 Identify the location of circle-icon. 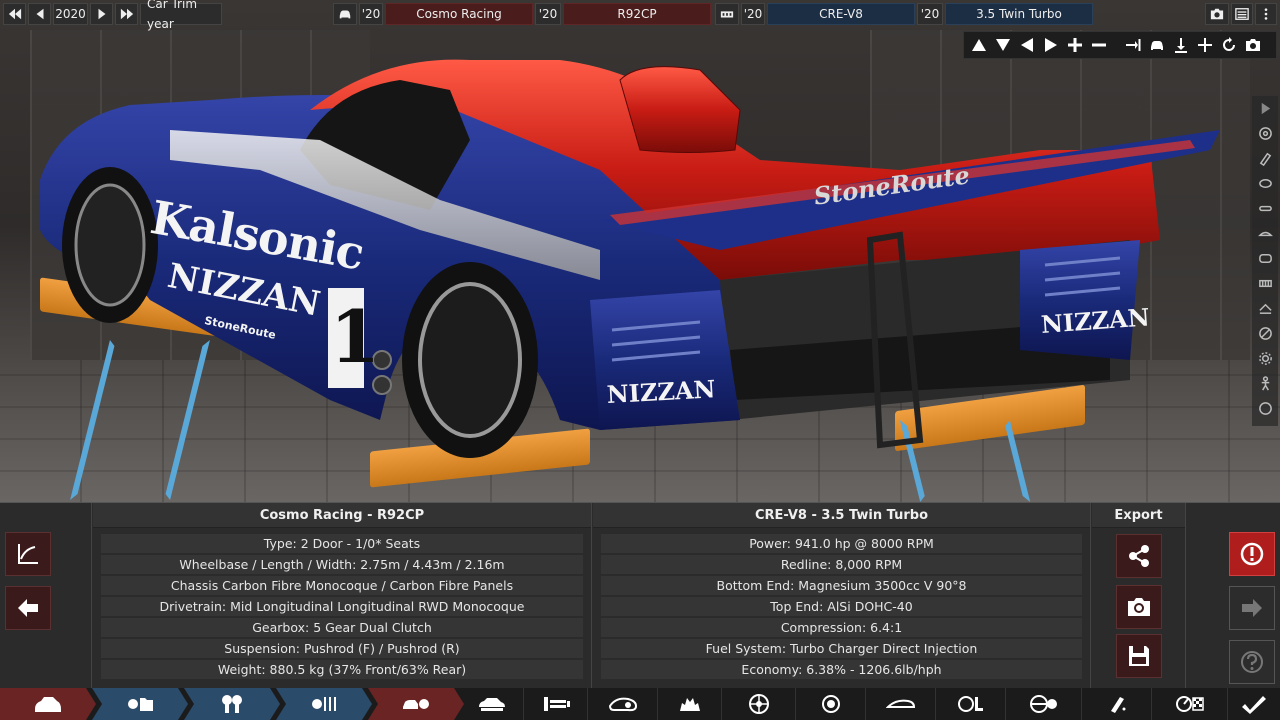
(1265, 408).